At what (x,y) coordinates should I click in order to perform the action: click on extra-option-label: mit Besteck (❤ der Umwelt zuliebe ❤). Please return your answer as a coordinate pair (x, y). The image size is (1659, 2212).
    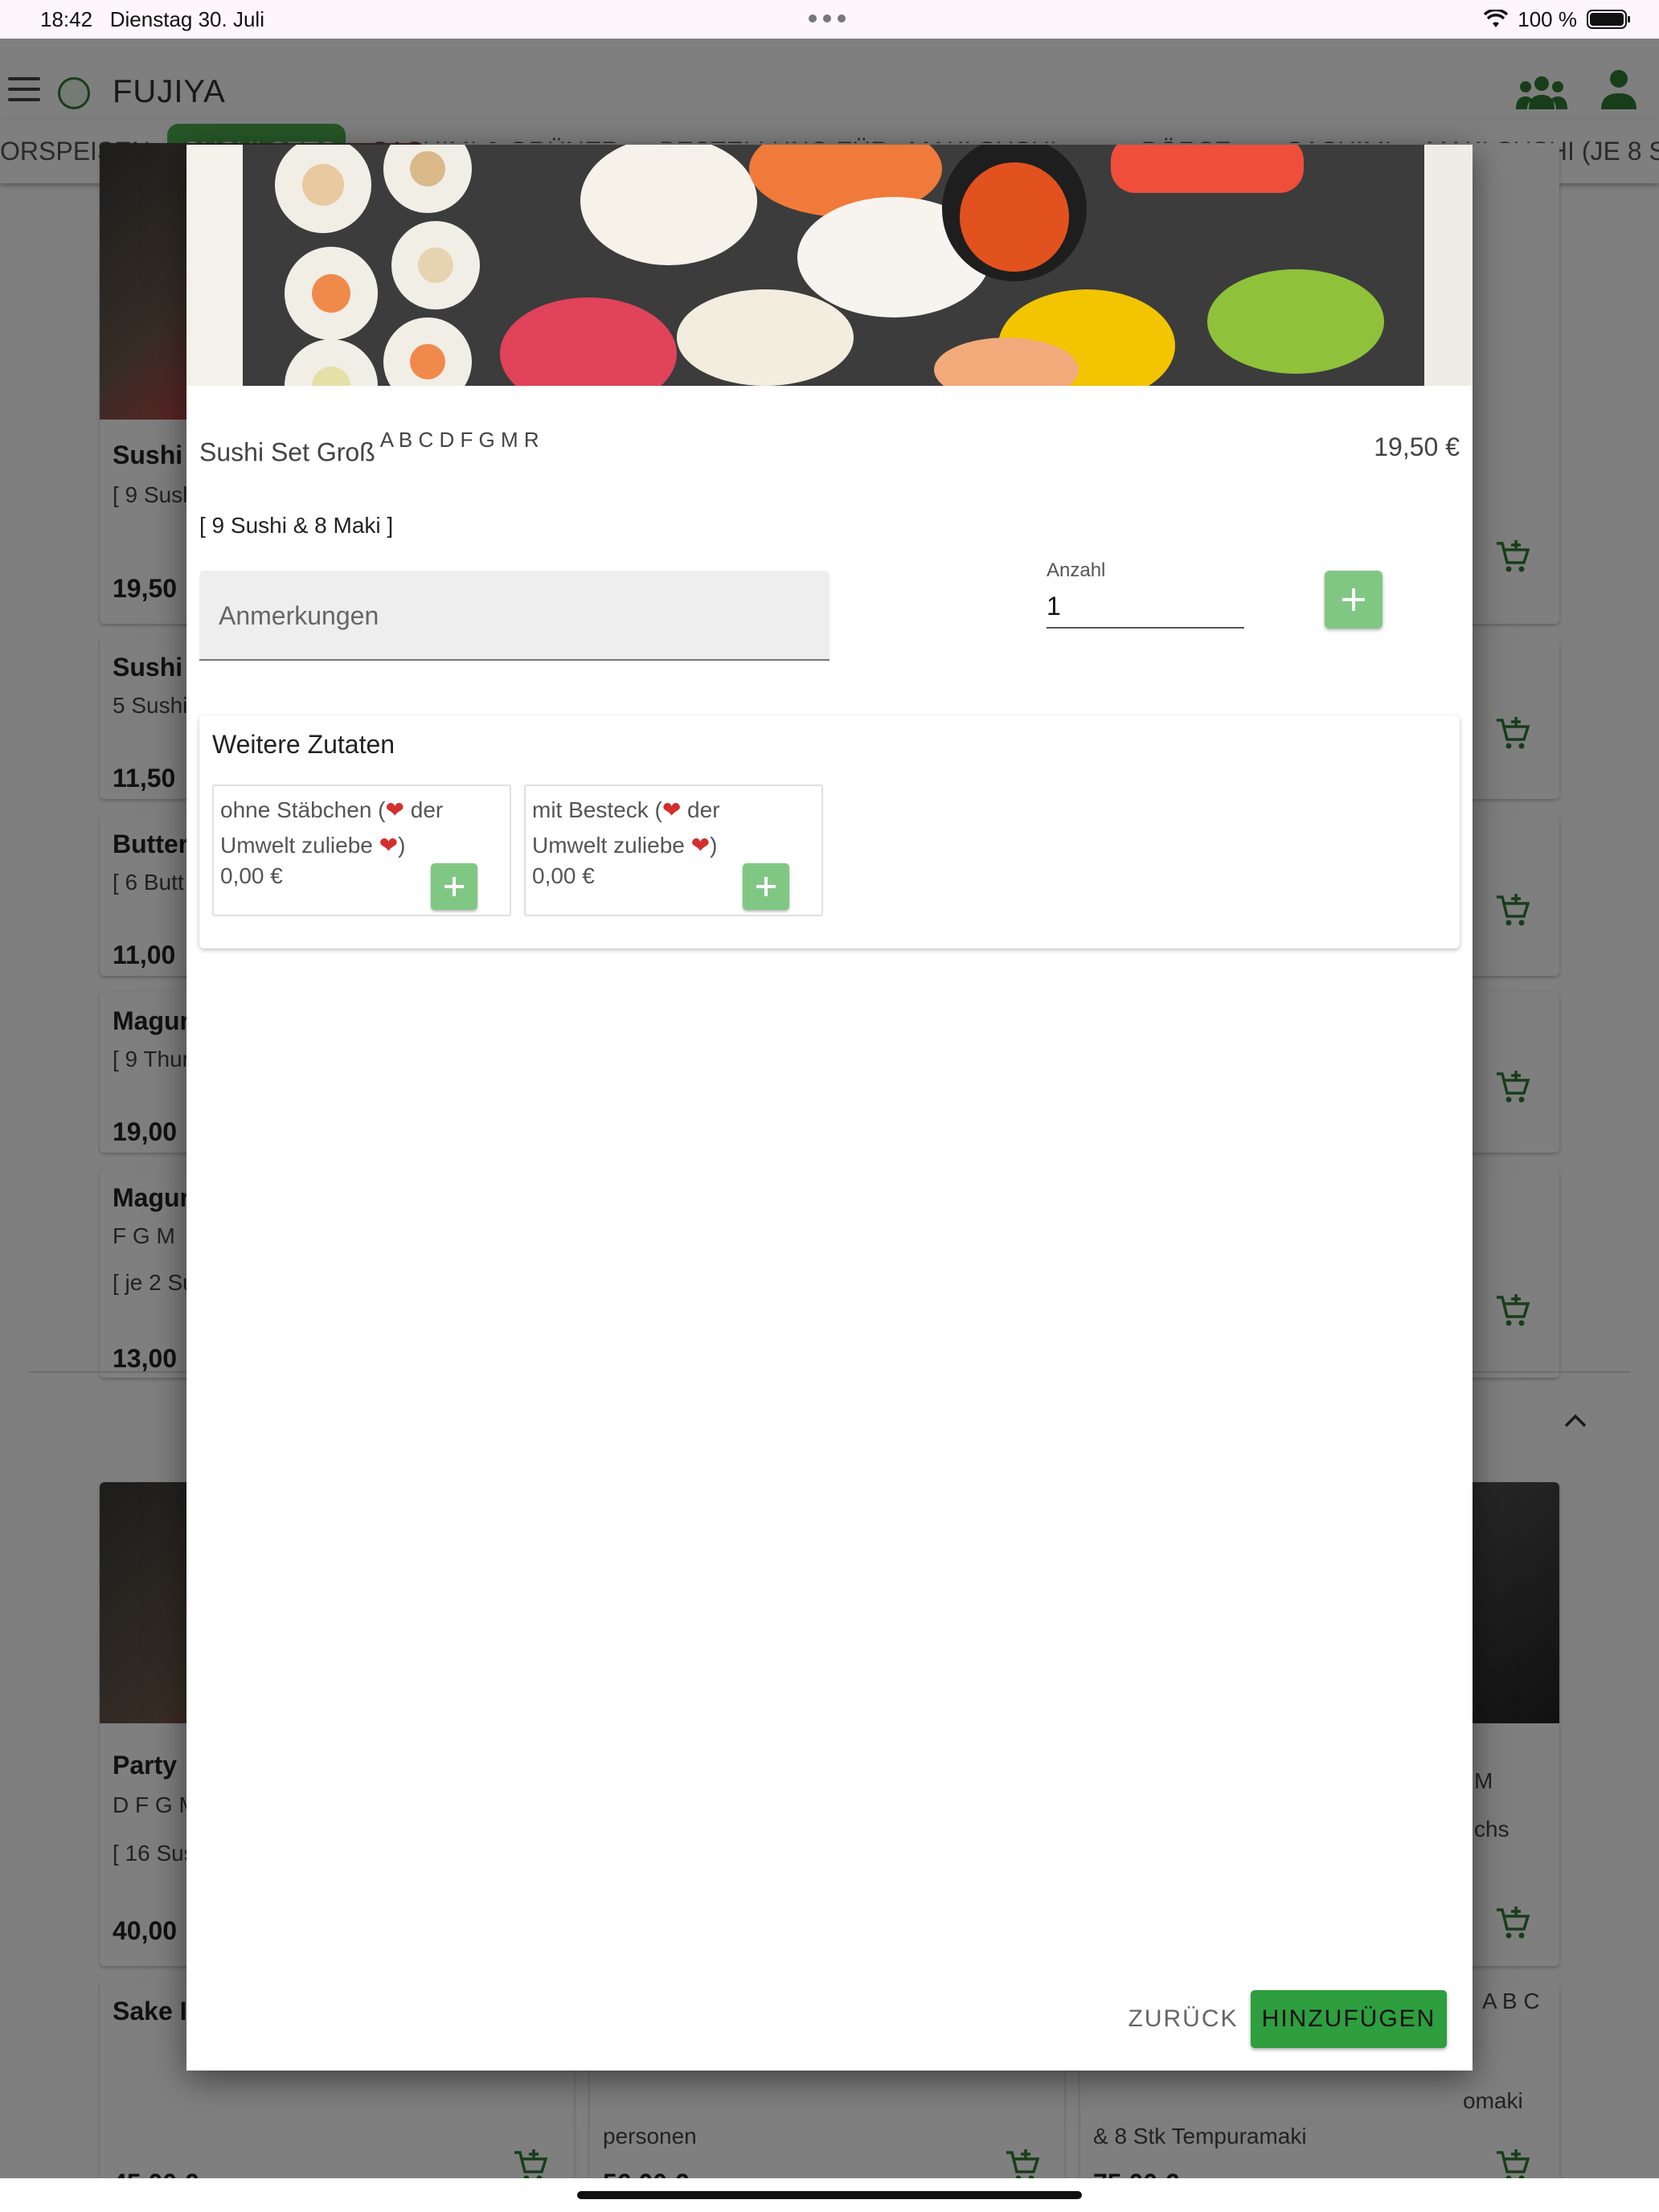
    Looking at the image, I should click on (652, 828).